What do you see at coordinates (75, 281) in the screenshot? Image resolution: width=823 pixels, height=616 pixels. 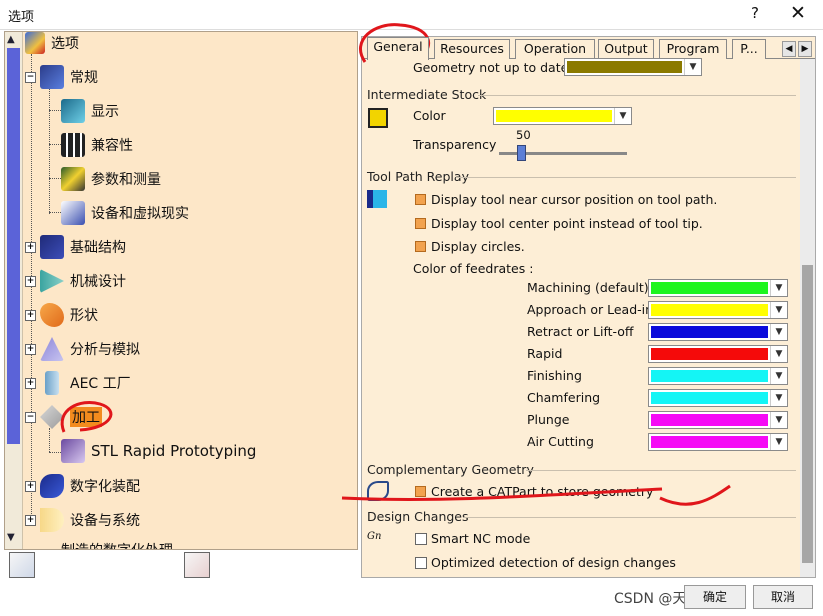 I see `tree-node-mechanical: + 机械设计` at bounding box center [75, 281].